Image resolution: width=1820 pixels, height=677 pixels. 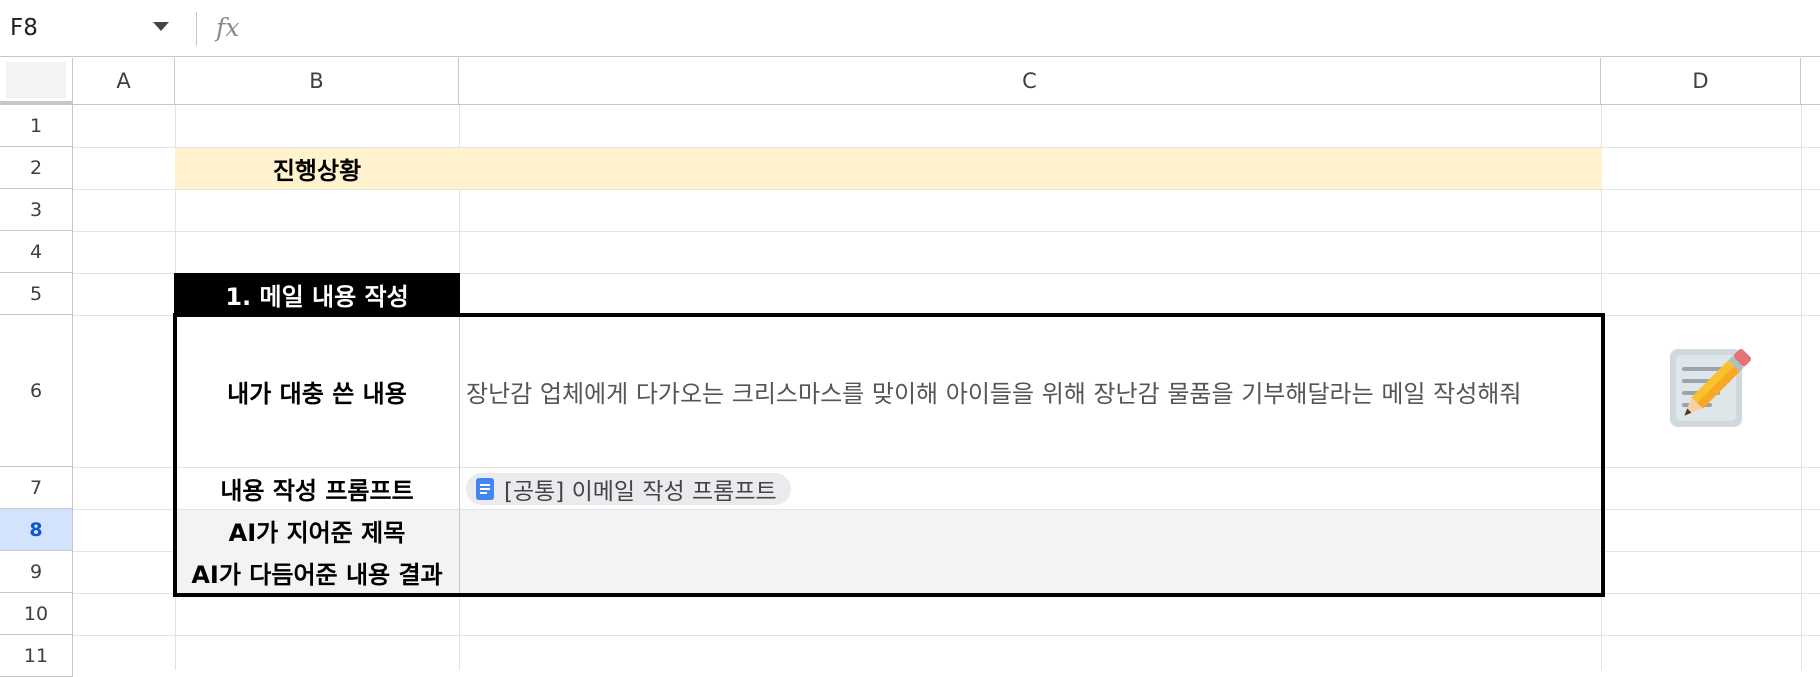 I want to click on cell-b8-label: AI가 지어준 제목, so click(x=317, y=530).